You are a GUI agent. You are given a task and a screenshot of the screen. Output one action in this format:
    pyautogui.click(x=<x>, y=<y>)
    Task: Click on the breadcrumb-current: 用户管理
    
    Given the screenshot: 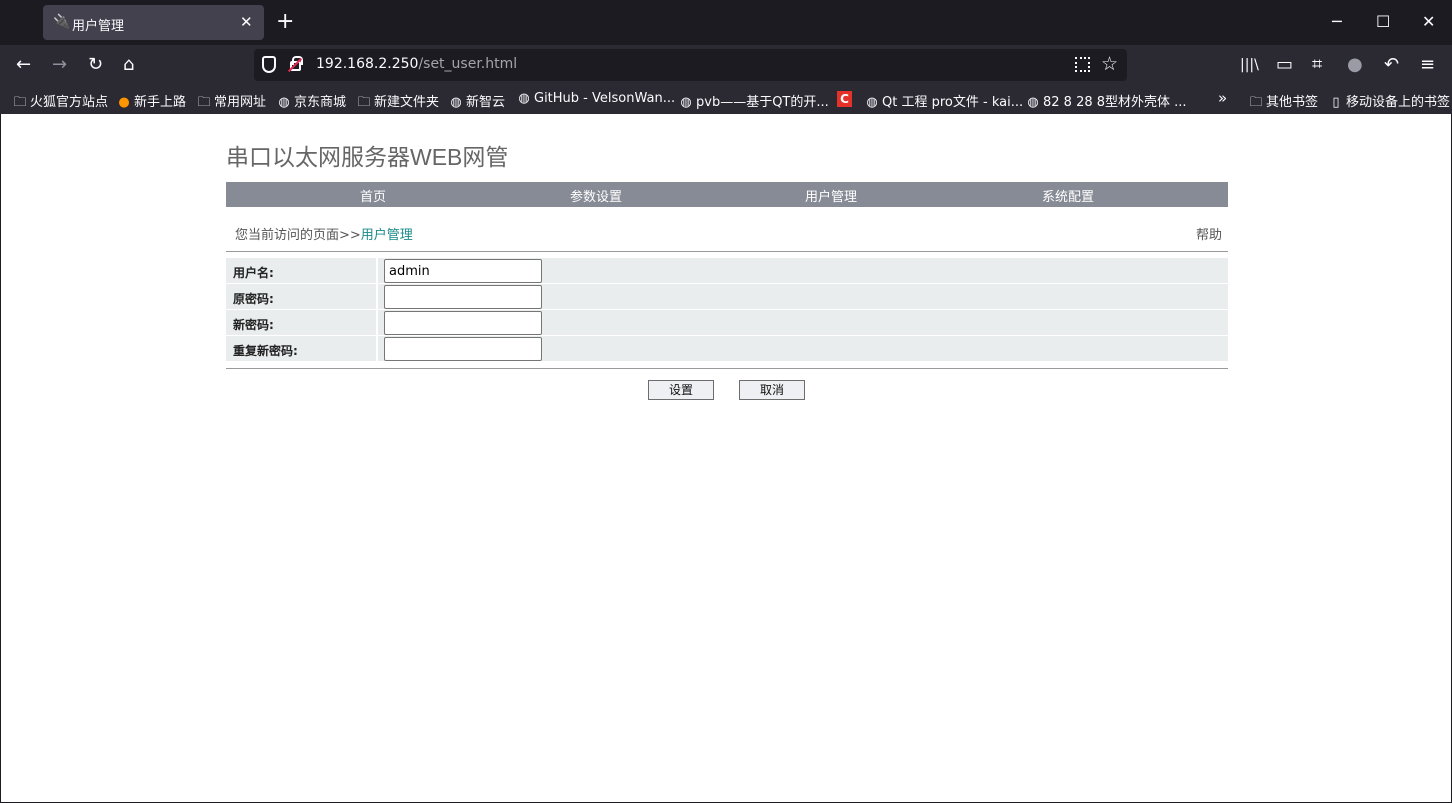 What is the action you would take?
    pyautogui.click(x=387, y=235)
    